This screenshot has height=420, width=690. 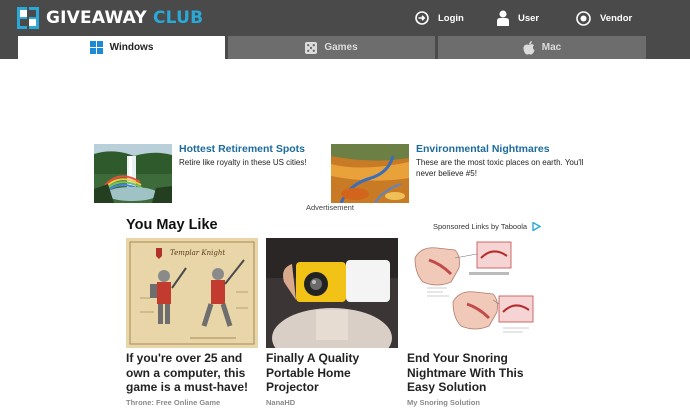 What do you see at coordinates (443, 402) in the screenshot?
I see `card-snoring-source: My Snoring Solution` at bounding box center [443, 402].